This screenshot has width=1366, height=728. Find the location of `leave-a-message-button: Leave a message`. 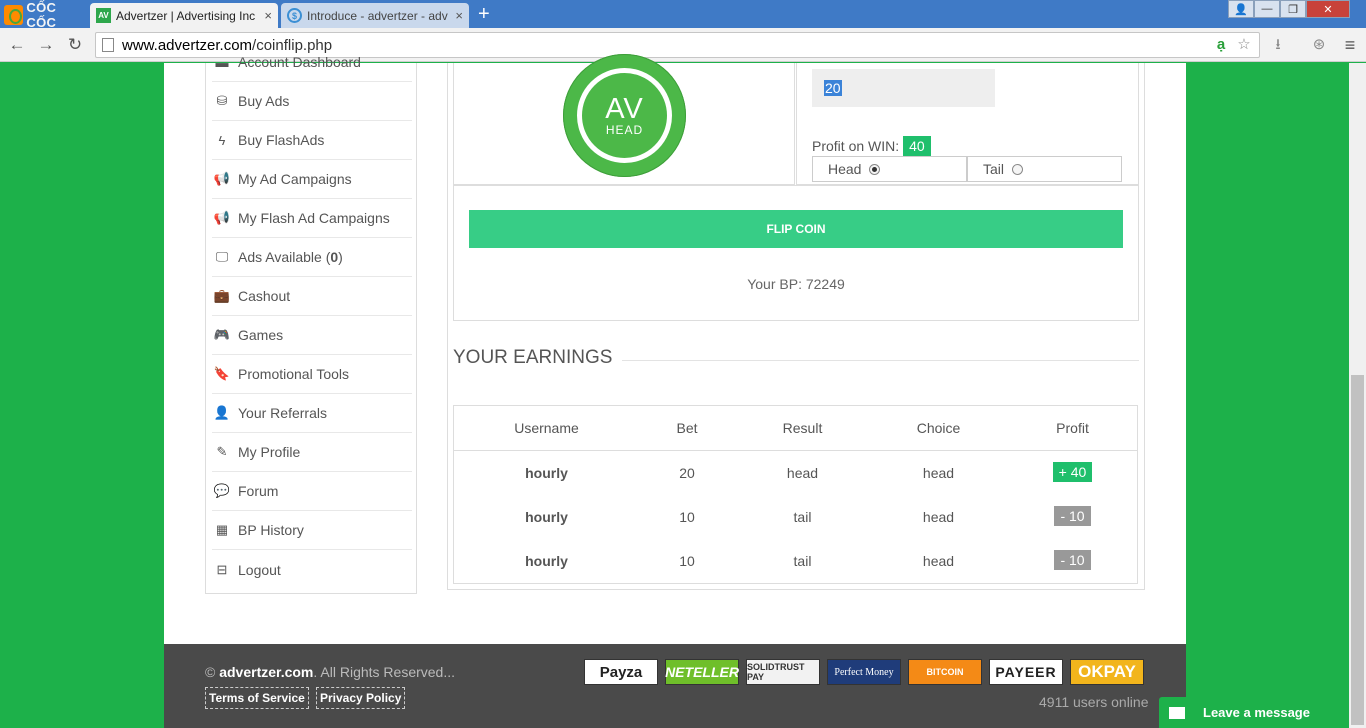

leave-a-message-button: Leave a message is located at coordinates (1249, 712).